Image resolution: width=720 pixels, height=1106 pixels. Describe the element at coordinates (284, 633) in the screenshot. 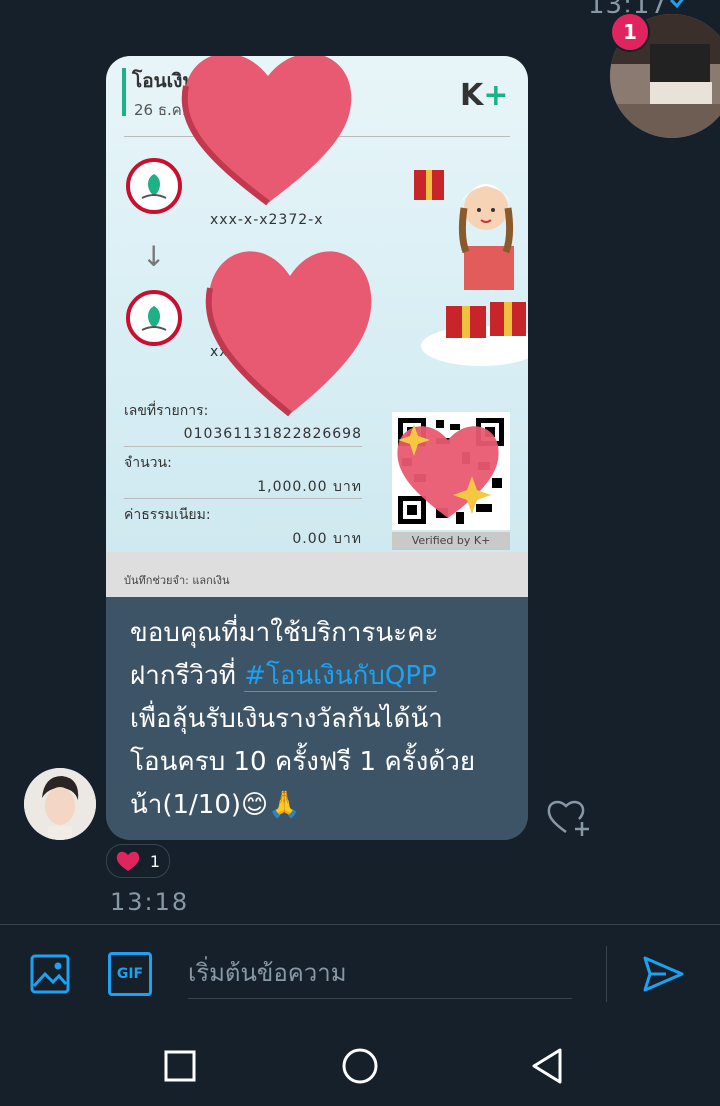

I see `message-line: ขอบคุณที่มาใช้บริการนะคะ` at that location.